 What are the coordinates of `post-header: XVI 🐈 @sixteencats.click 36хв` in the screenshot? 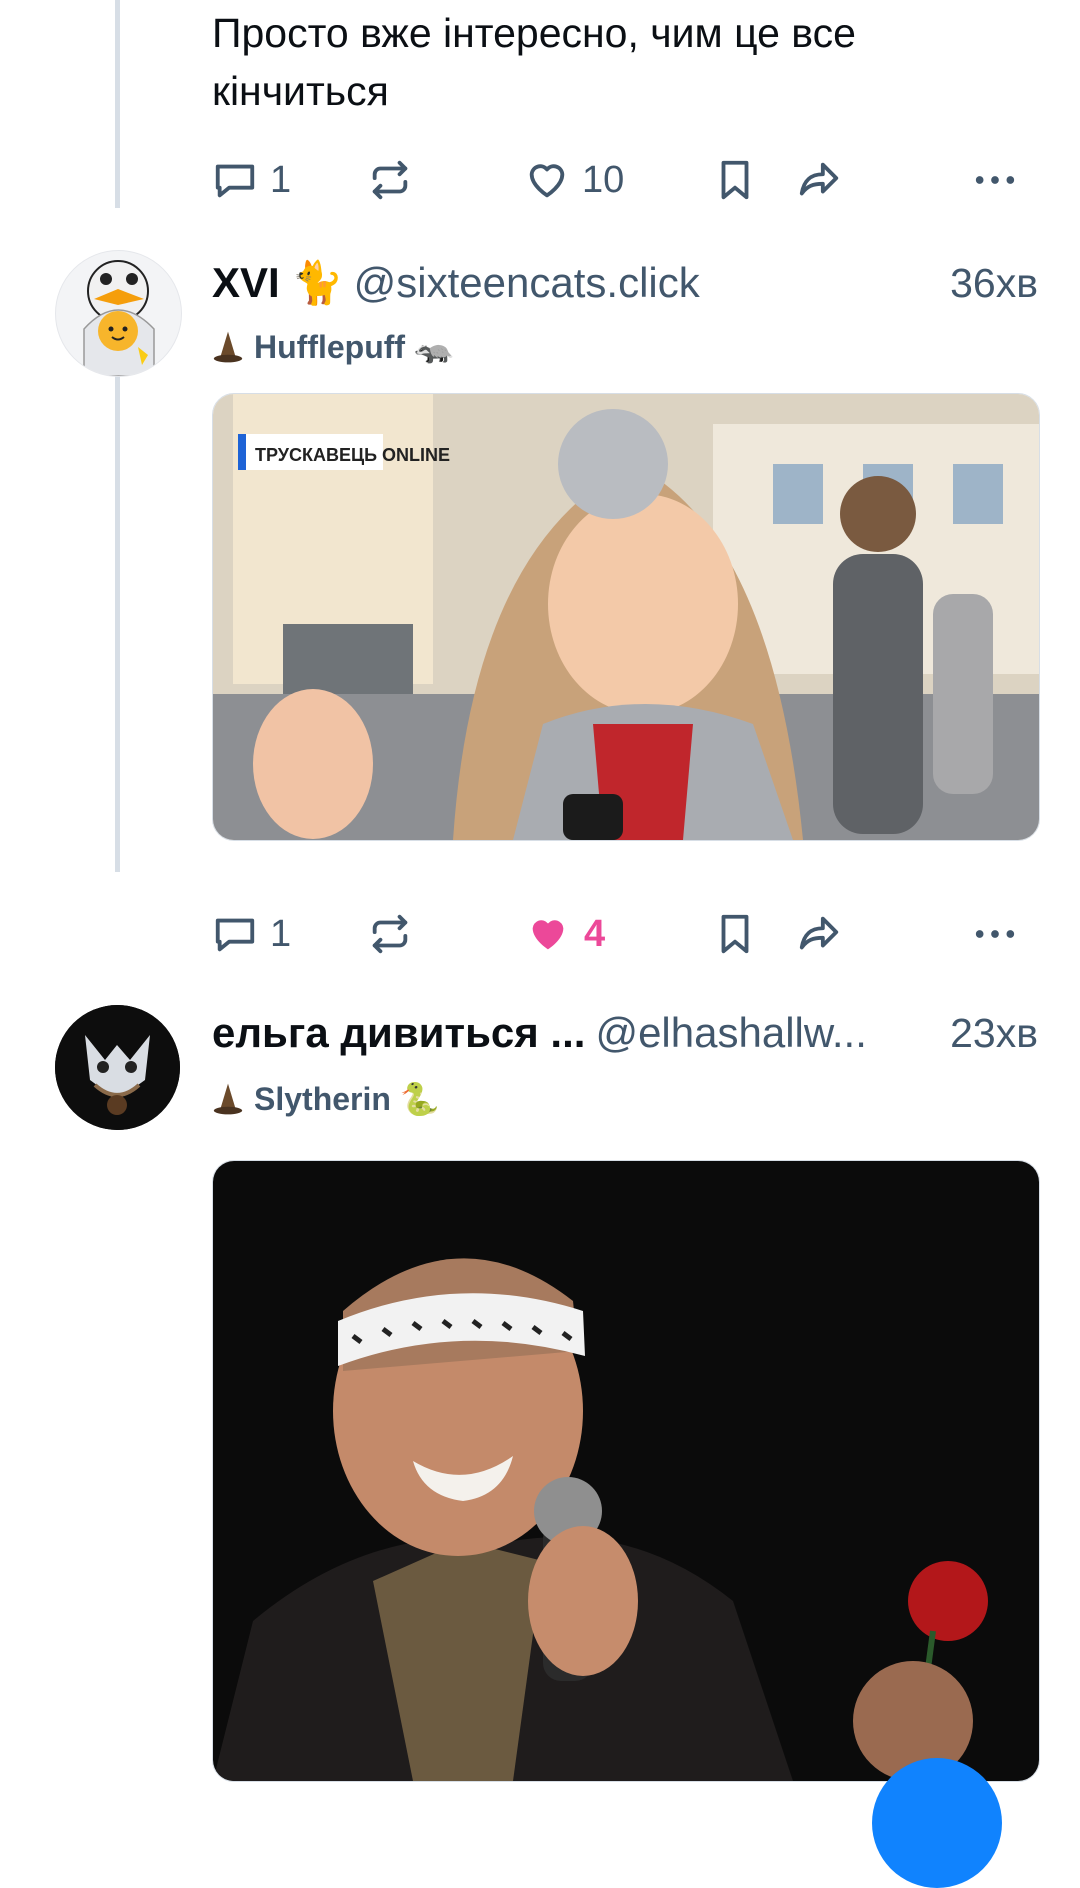 It's located at (625, 283).